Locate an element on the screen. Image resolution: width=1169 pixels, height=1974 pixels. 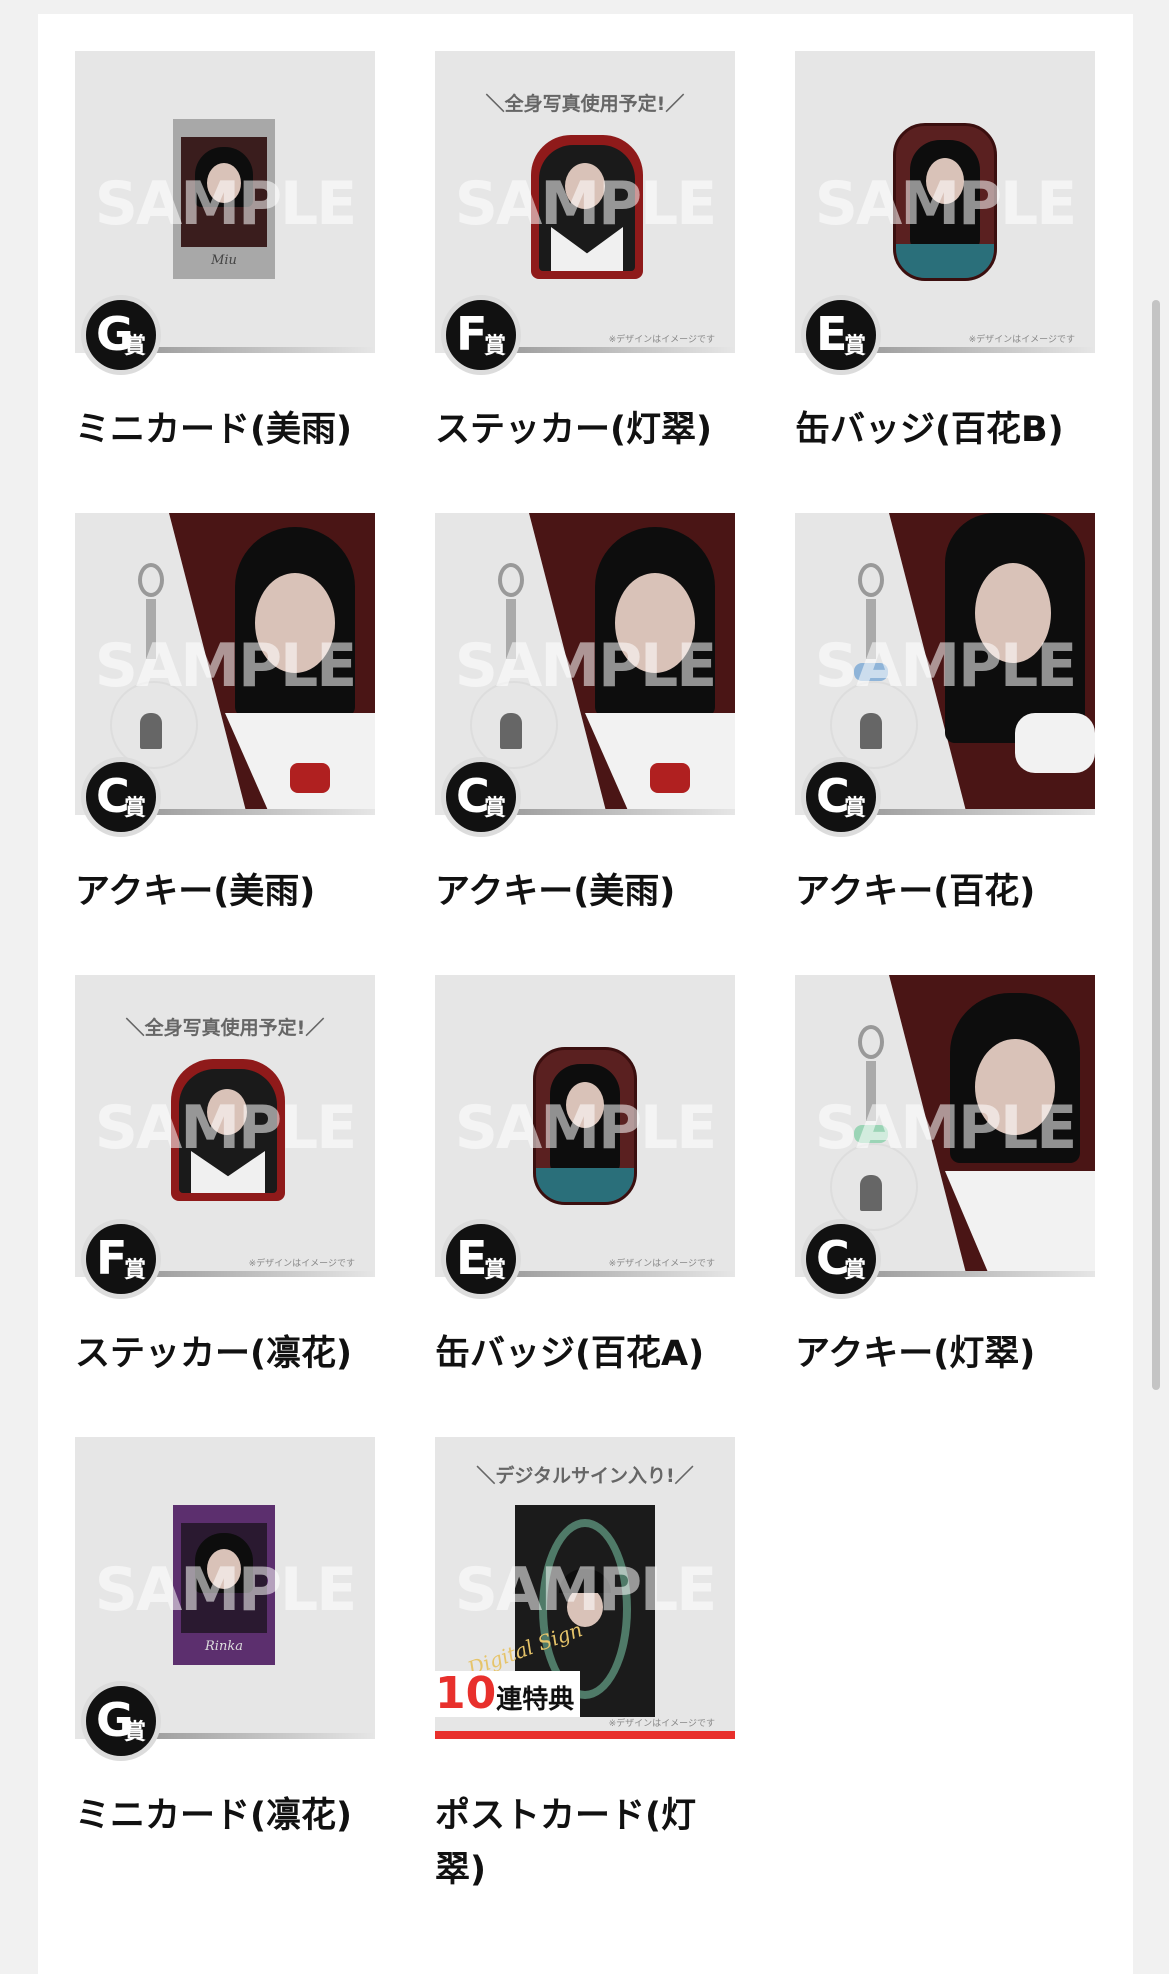
caption-text: ＼デジタルサイン入り!／ is located at coordinates (585, 1476).